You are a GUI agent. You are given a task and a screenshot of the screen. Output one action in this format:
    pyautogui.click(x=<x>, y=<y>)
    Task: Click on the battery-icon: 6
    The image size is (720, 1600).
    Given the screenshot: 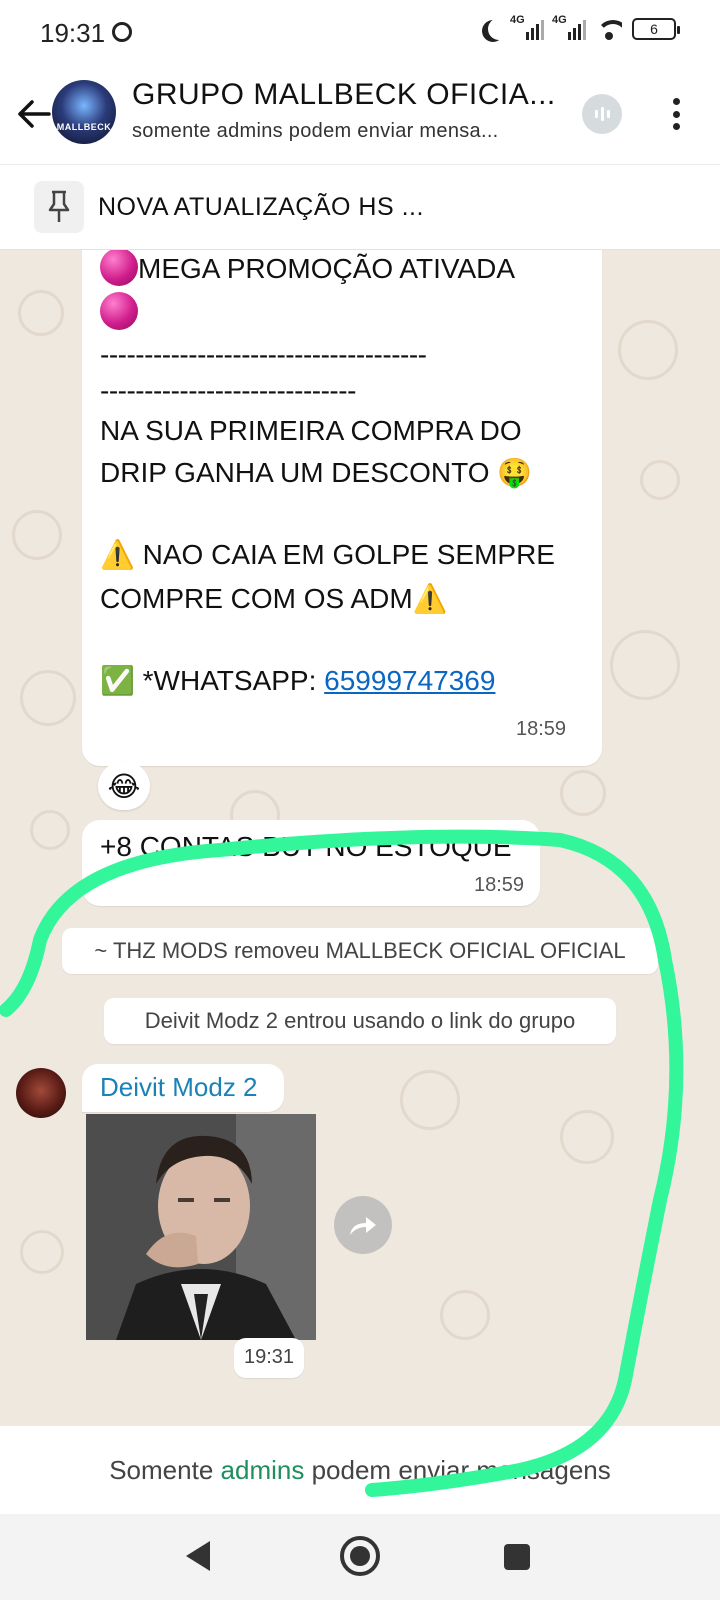 What is the action you would take?
    pyautogui.click(x=656, y=29)
    